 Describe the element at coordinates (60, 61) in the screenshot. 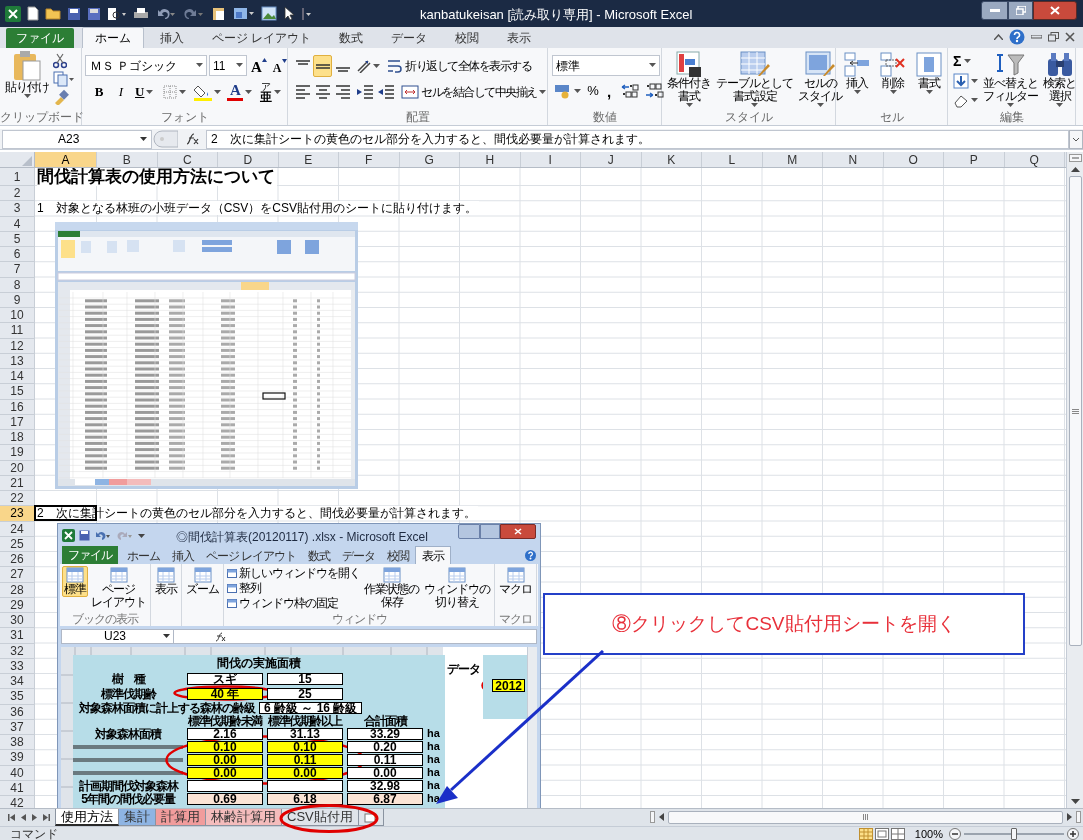

I see `scissors-icon` at that location.